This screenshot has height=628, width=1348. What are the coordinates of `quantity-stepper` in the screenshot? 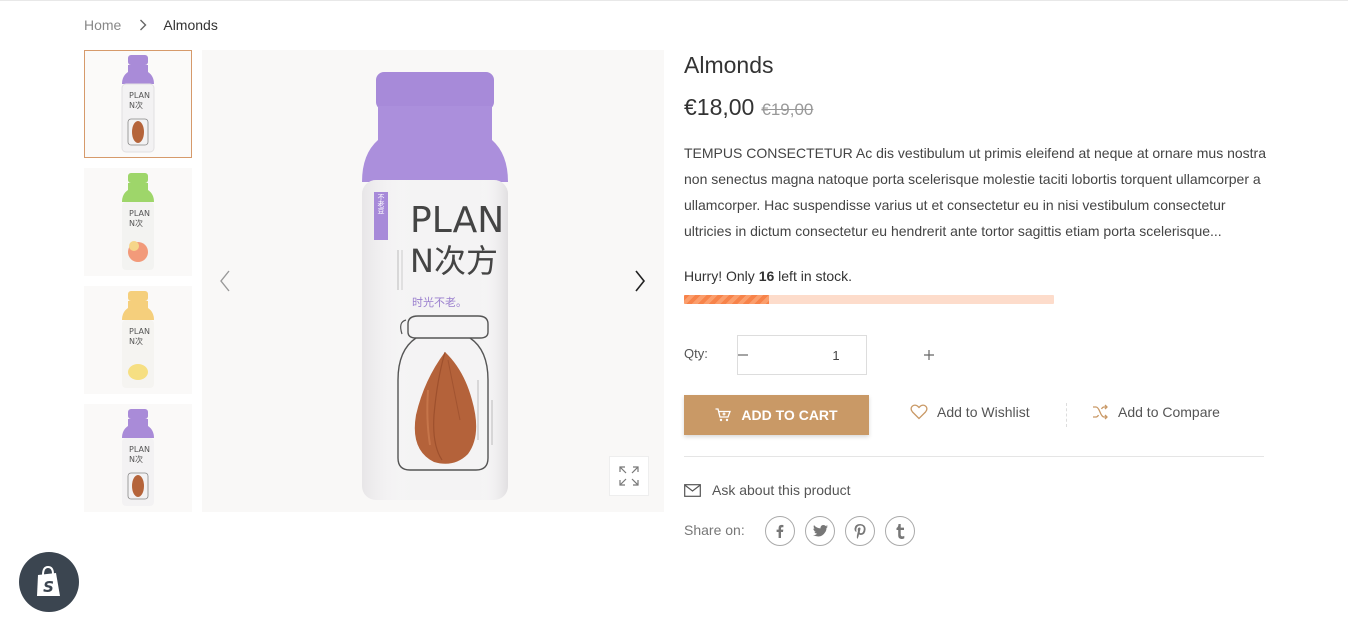 It's located at (835, 355).